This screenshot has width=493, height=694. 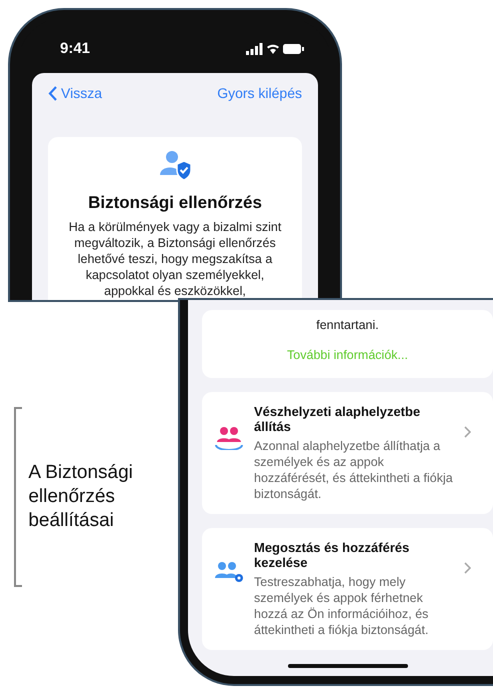 What do you see at coordinates (259, 93) in the screenshot?
I see `quick-exit-button: Gyors kilépés` at bounding box center [259, 93].